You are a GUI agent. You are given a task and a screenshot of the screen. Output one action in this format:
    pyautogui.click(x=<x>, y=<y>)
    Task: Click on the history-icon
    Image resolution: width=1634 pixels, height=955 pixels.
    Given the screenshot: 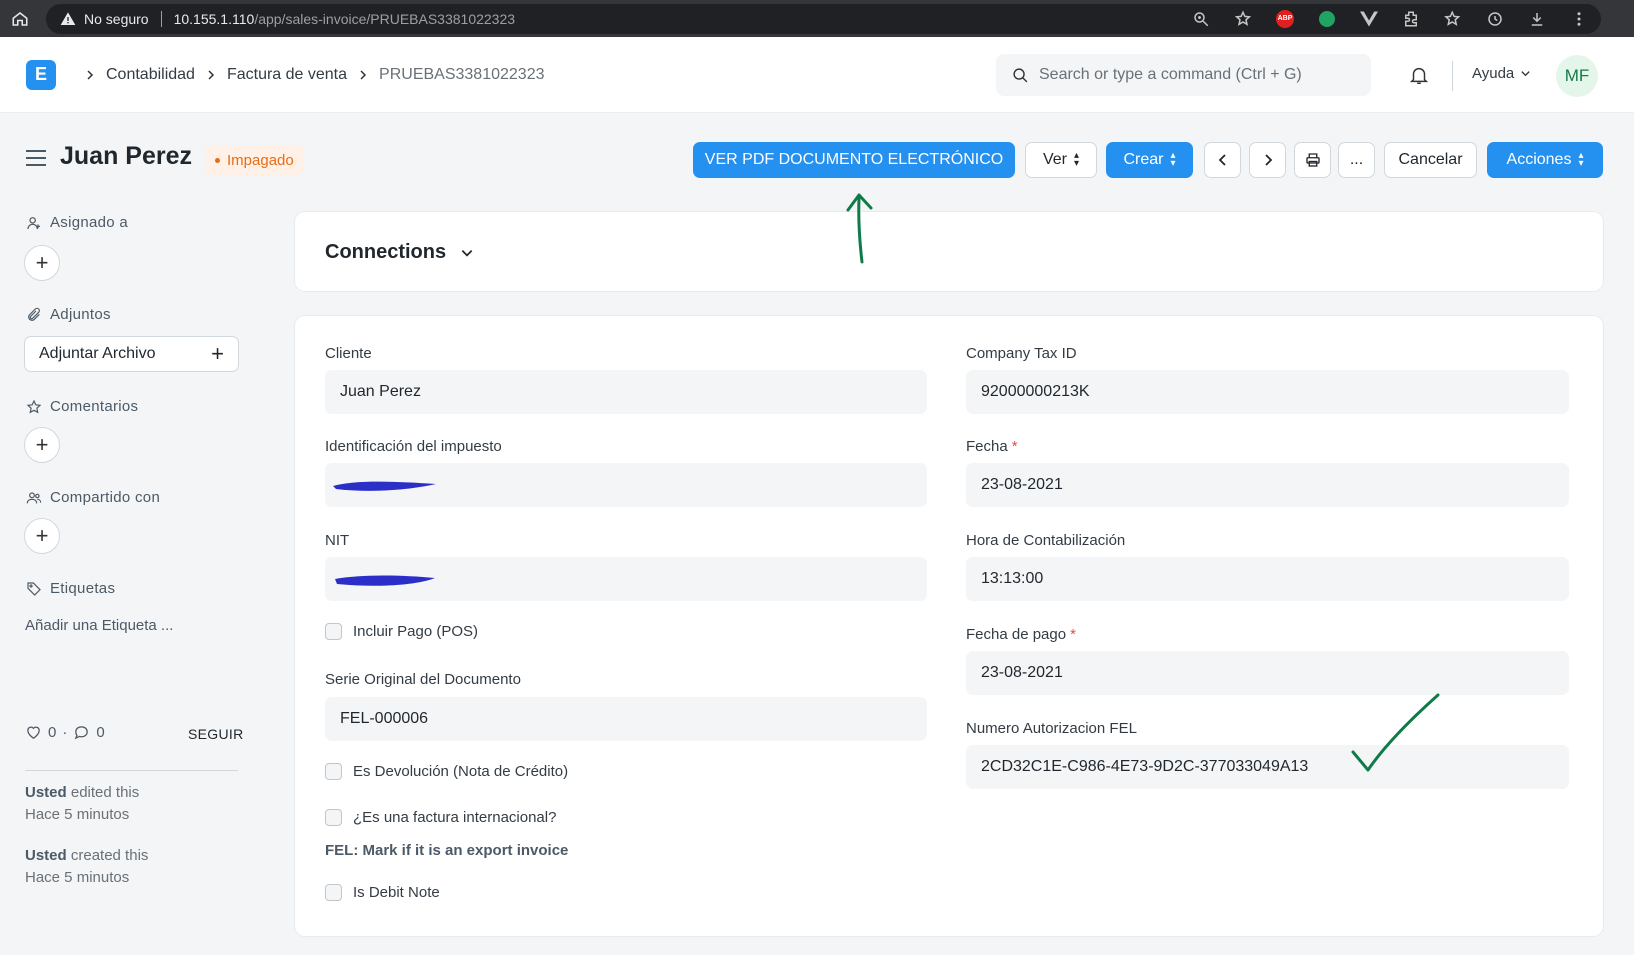 What is the action you would take?
    pyautogui.click(x=1495, y=19)
    